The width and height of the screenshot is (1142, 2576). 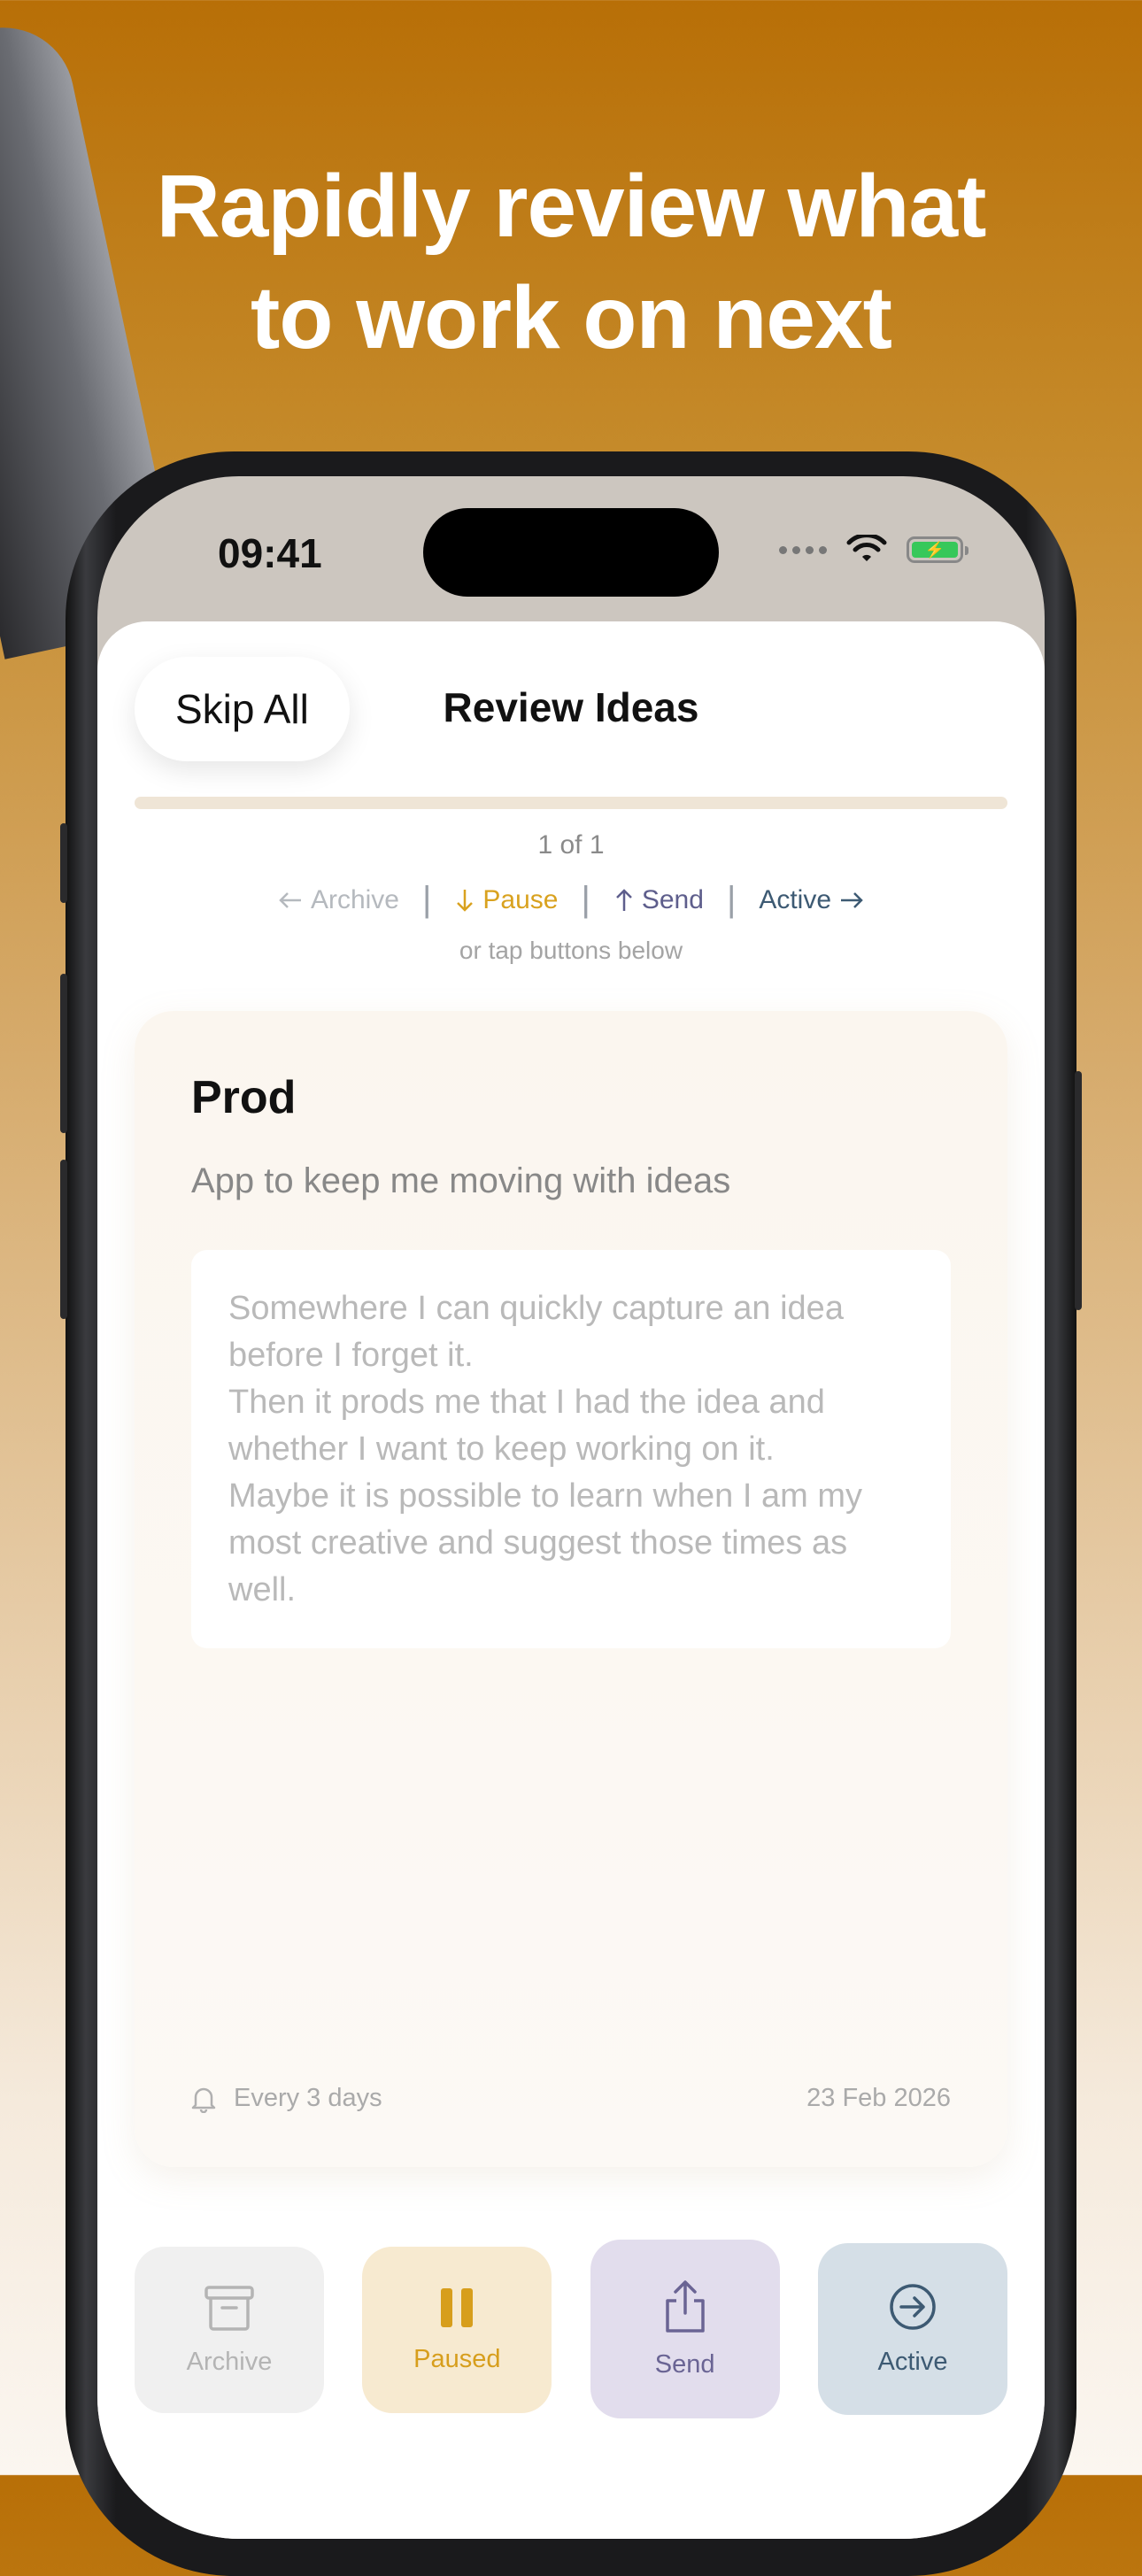 I want to click on active-button: Active, so click(x=912, y=2329).